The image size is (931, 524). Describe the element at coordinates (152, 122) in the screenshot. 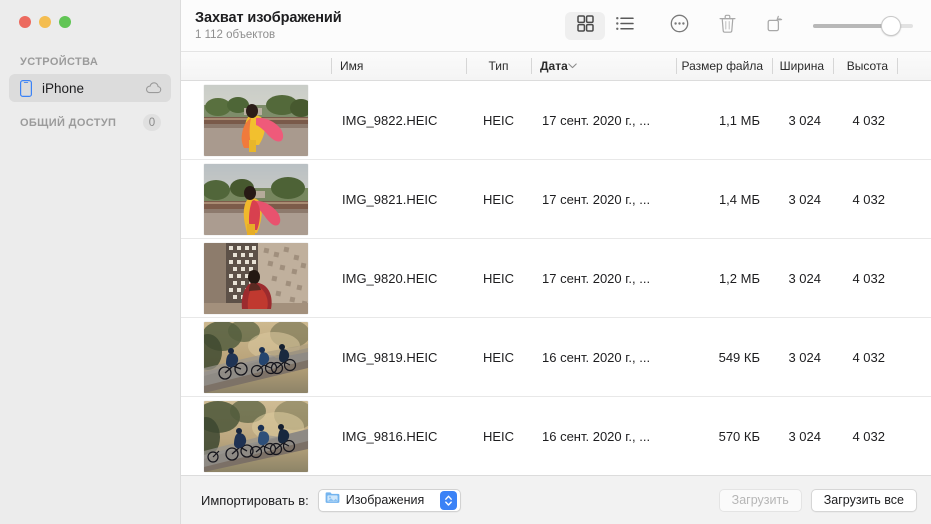

I see `shared-count-badge: 0` at that location.